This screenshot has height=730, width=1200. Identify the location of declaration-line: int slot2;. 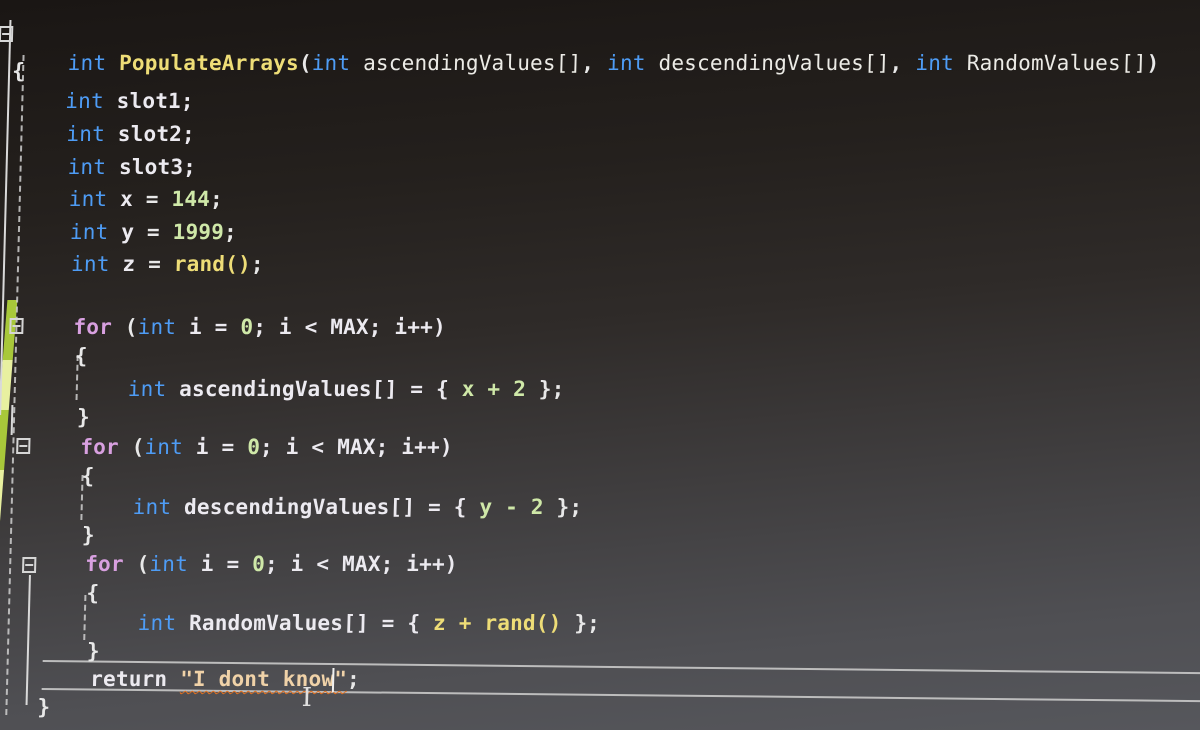
(130, 134).